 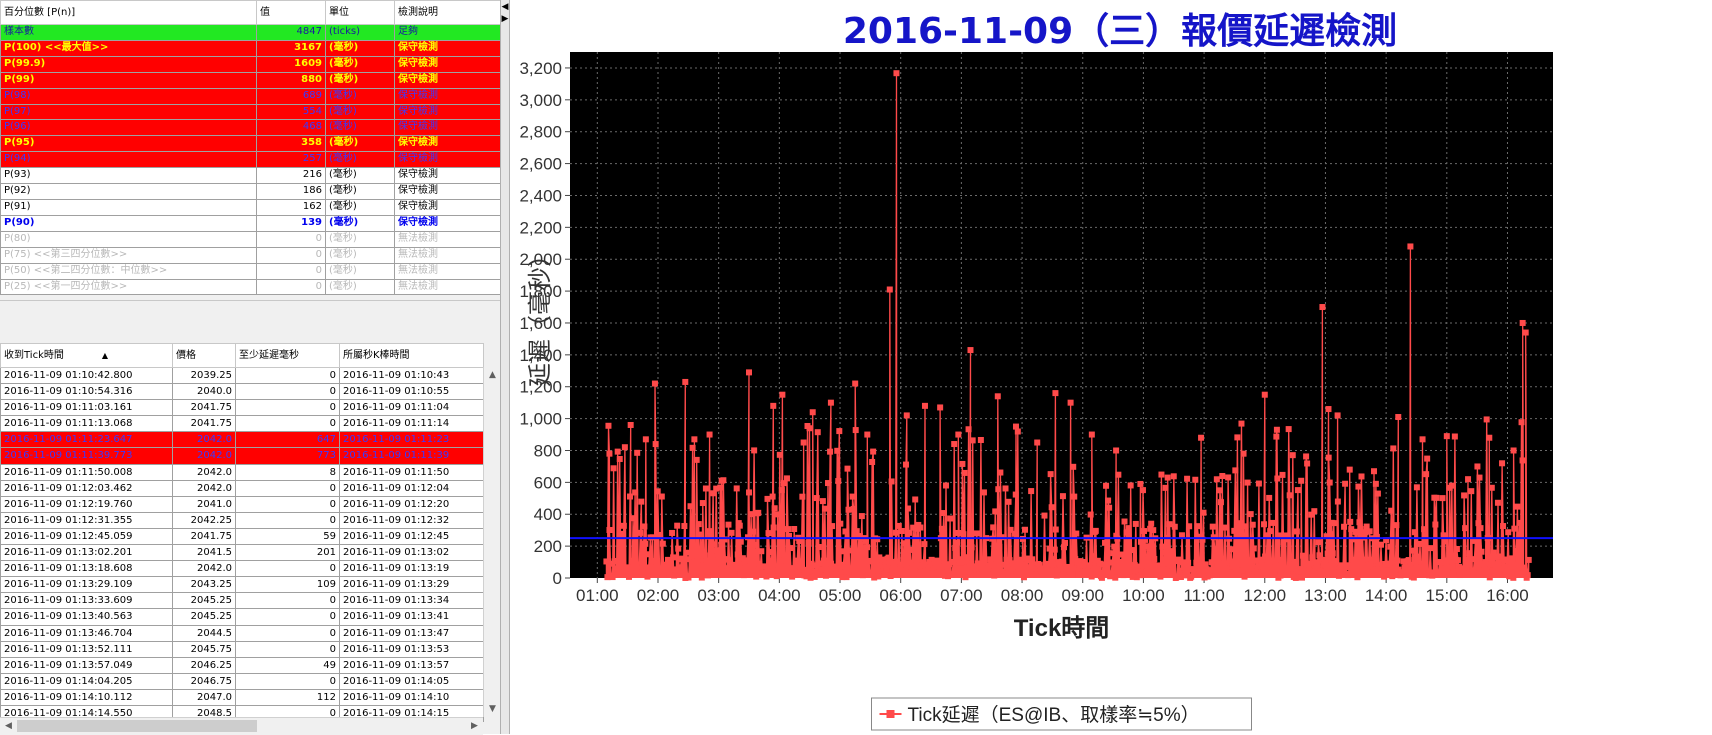 I want to click on tick-price-cell: 2046.25, so click(x=204, y=665).